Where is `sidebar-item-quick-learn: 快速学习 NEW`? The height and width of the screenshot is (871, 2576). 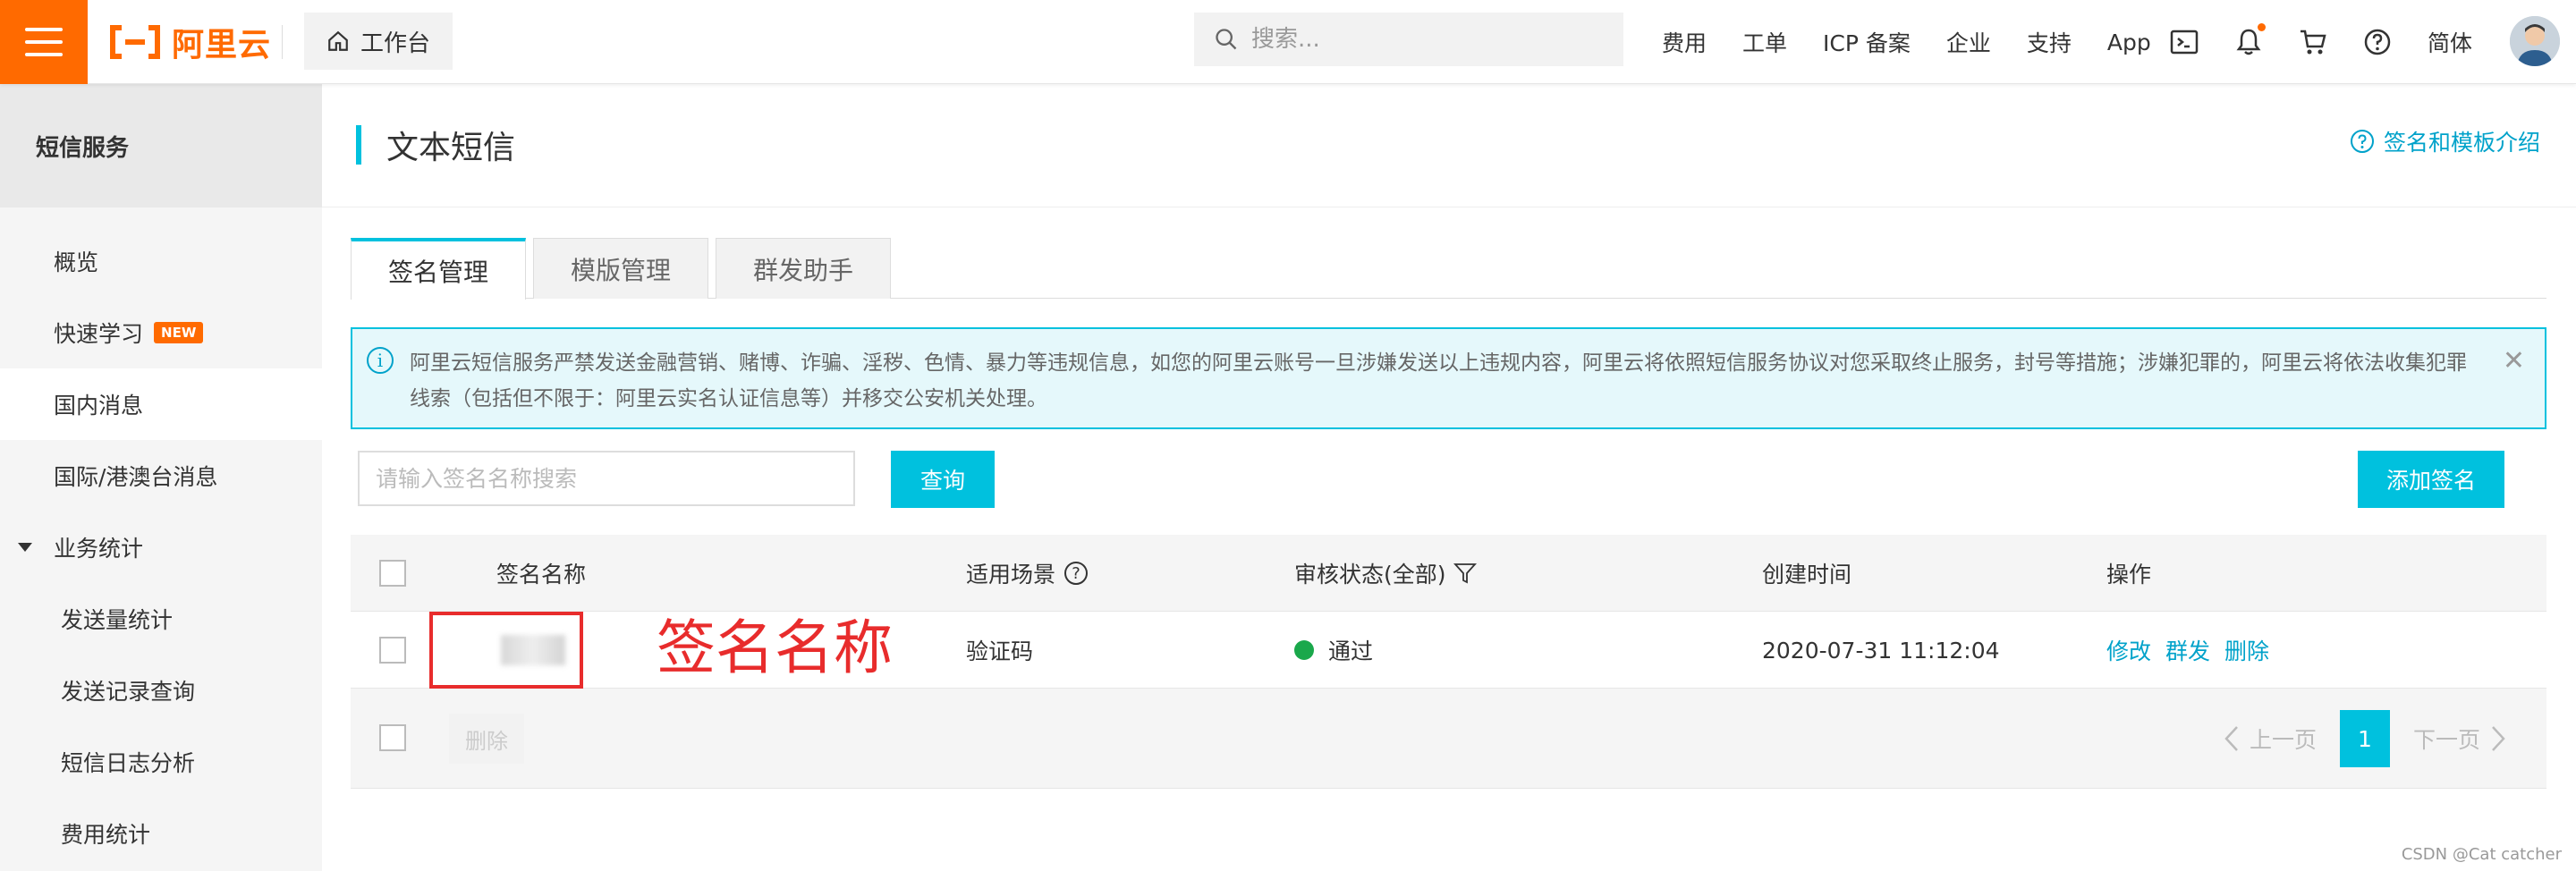 sidebar-item-quick-learn: 快速学习 NEW is located at coordinates (161, 332).